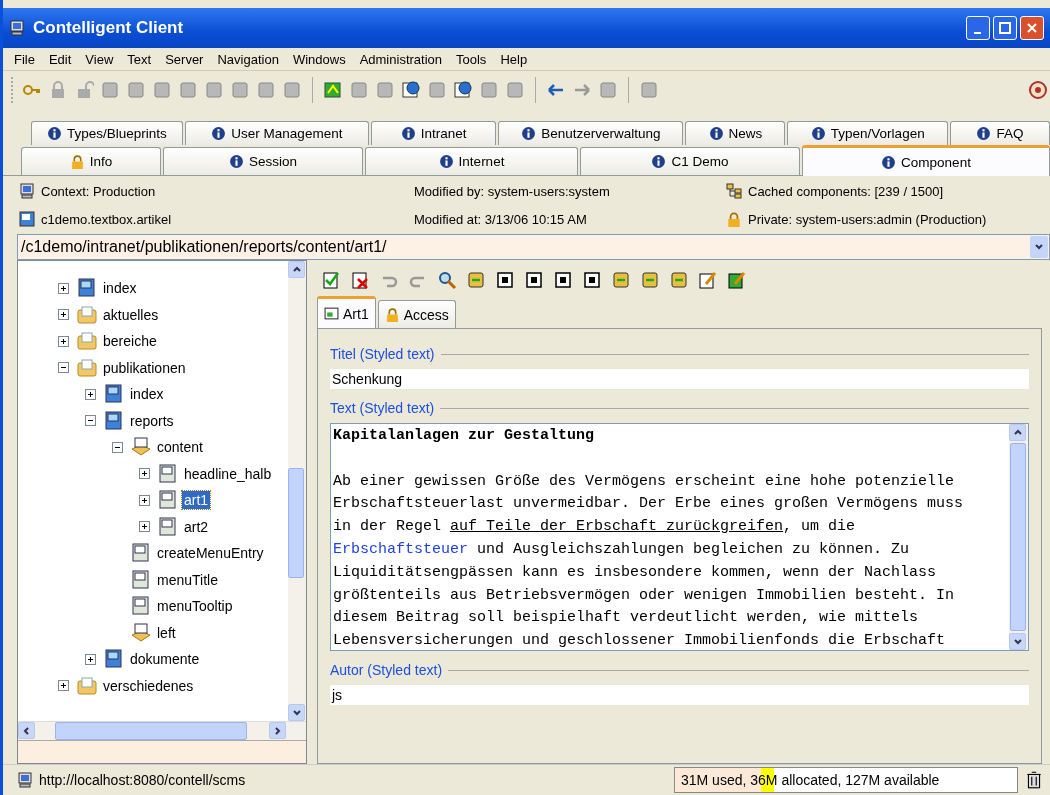  I want to click on tab: C1 Demo, so click(690, 161).